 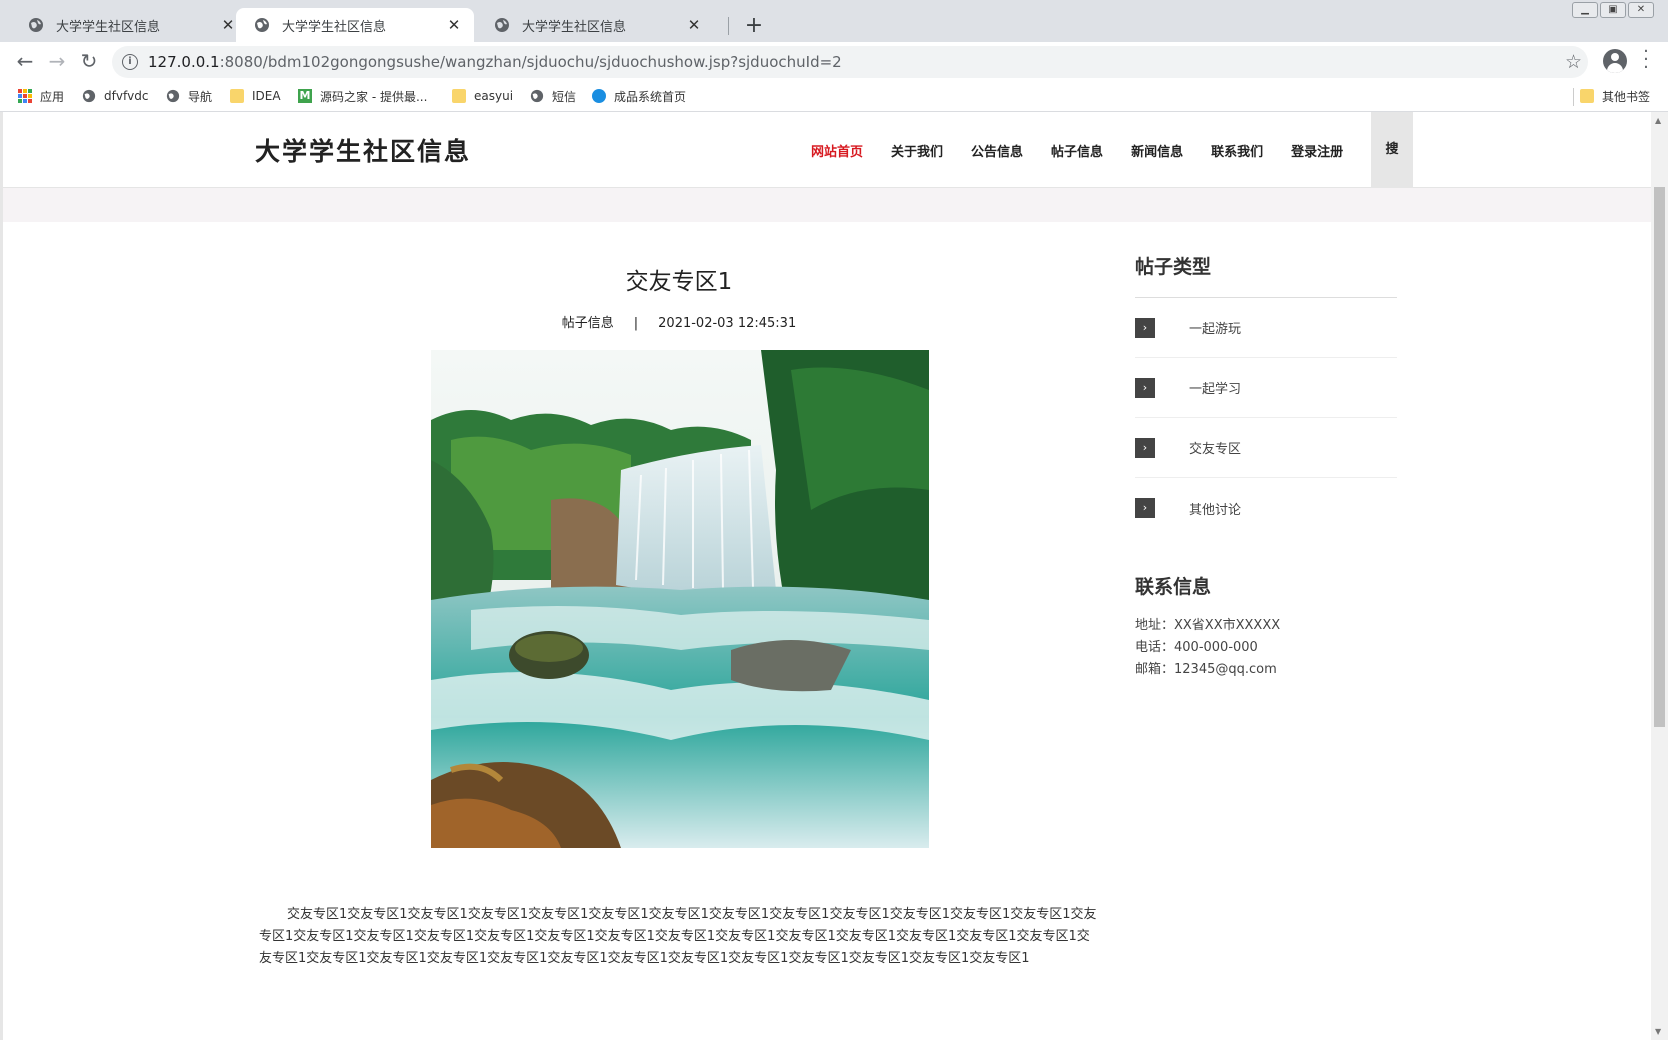 What do you see at coordinates (57, 61) in the screenshot?
I see `forward-icon: →` at bounding box center [57, 61].